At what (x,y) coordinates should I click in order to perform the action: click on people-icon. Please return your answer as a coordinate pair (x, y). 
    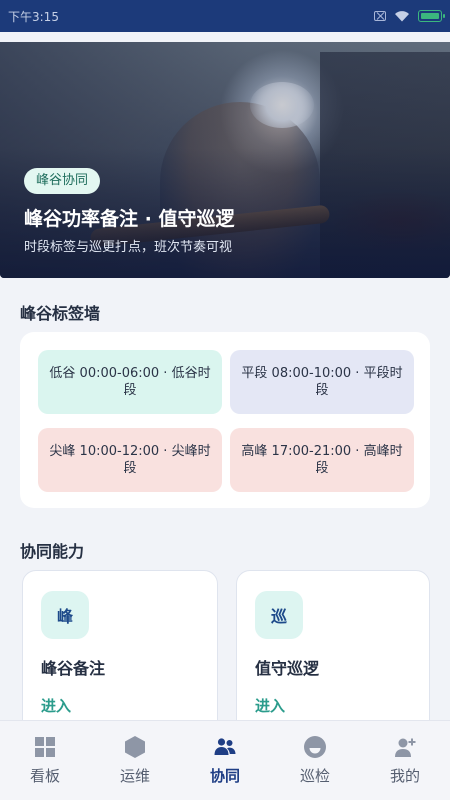
    Looking at the image, I should click on (225, 746).